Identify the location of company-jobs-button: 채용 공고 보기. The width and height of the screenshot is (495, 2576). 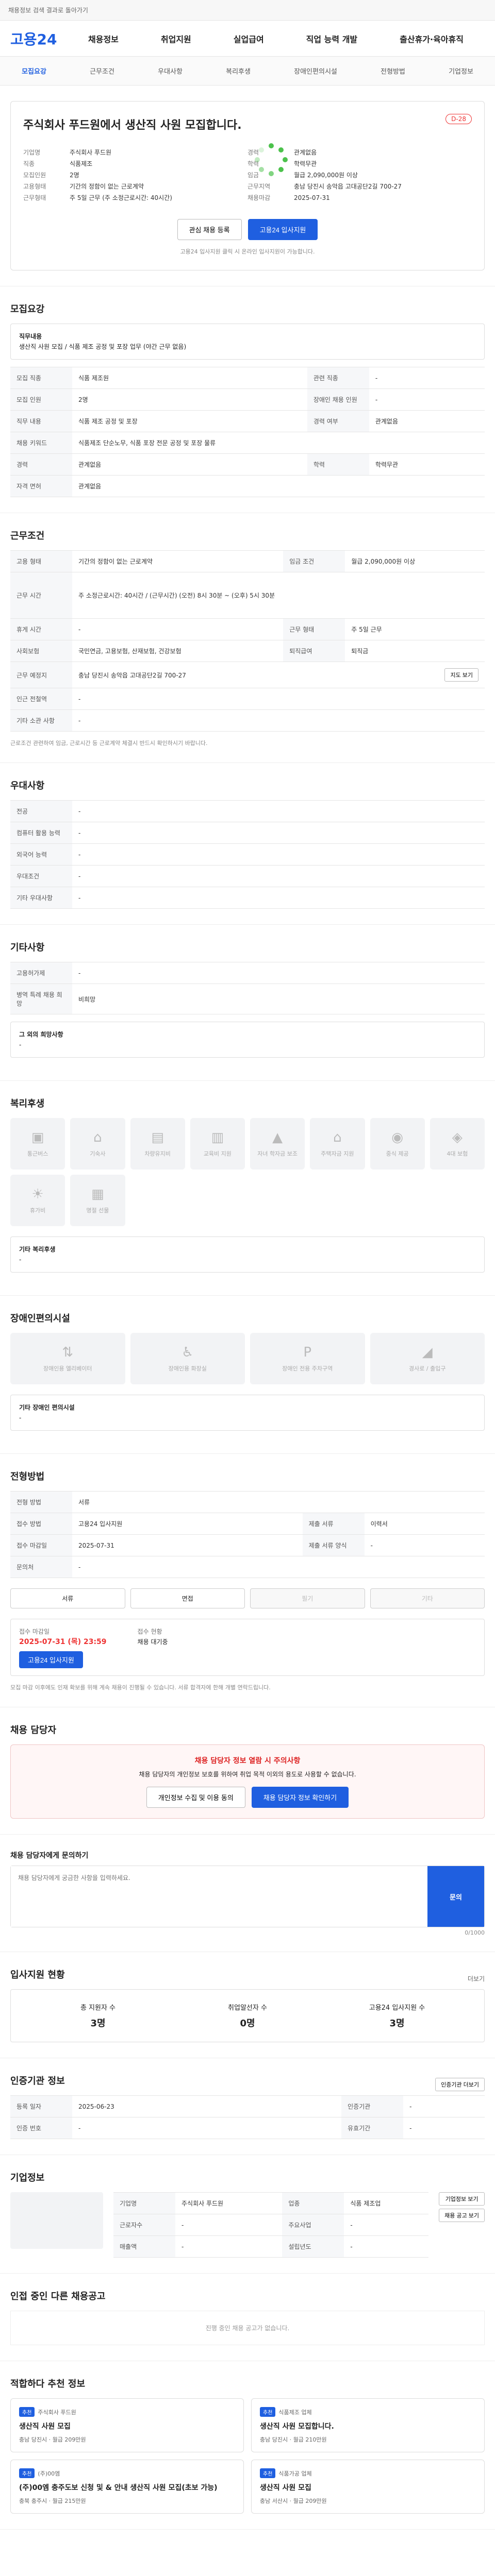
(462, 2215).